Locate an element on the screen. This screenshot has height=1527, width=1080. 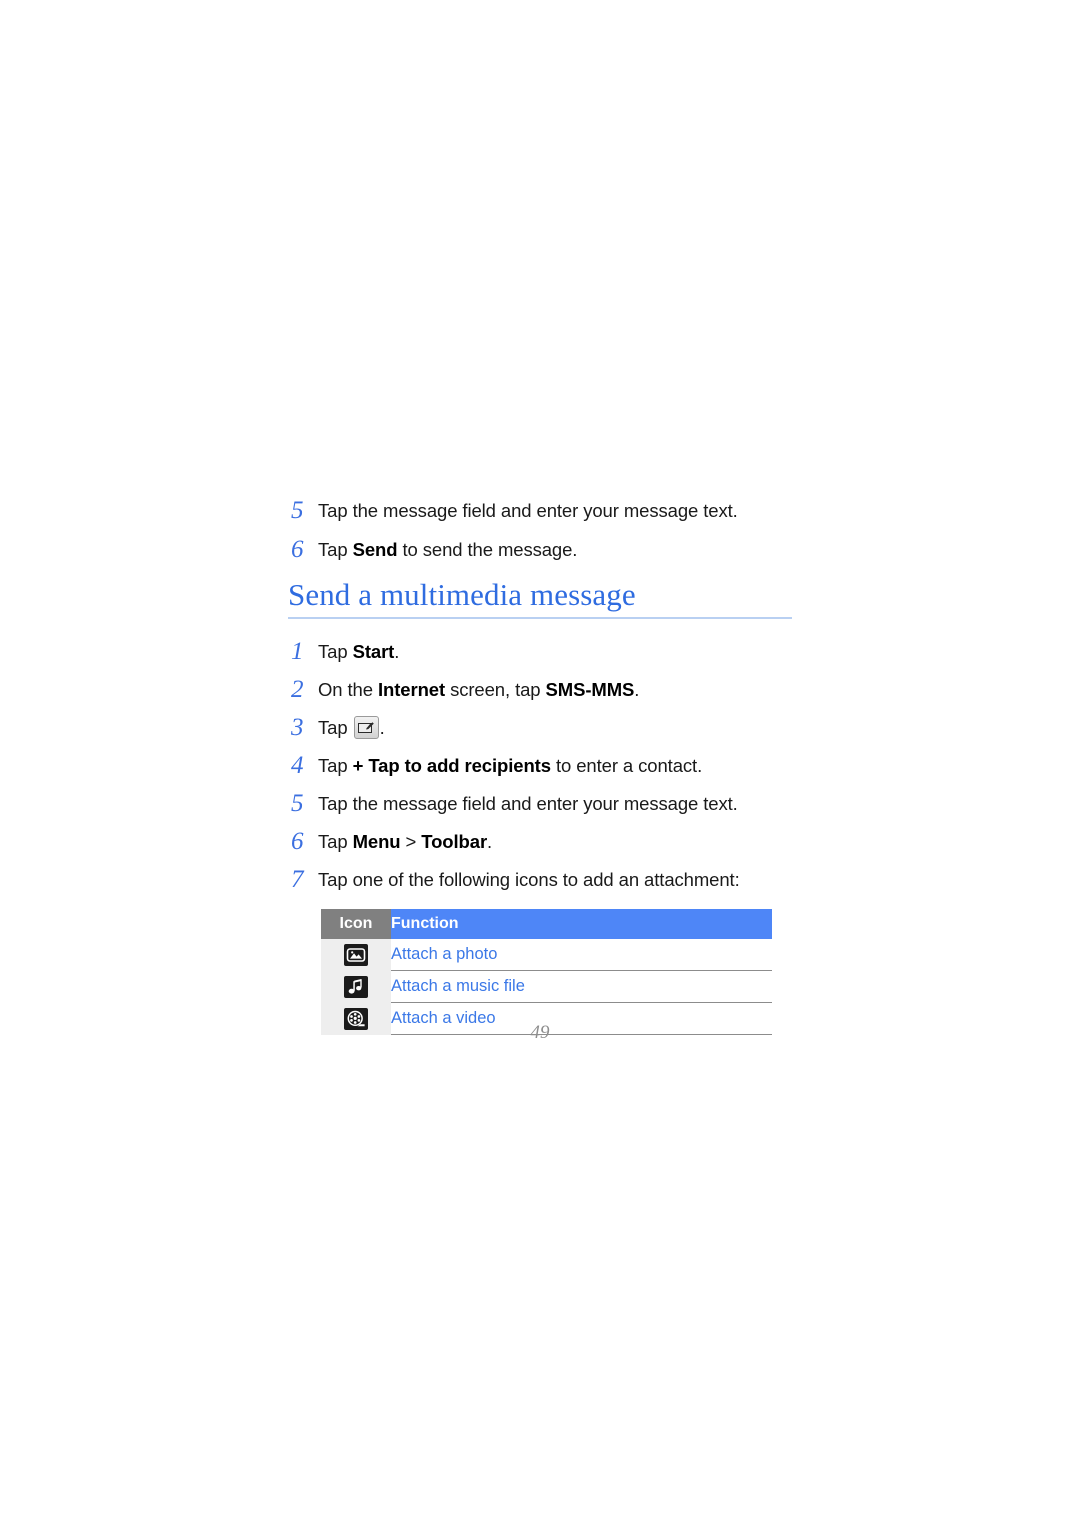
emphasis-text: Start is located at coordinates (373, 651).